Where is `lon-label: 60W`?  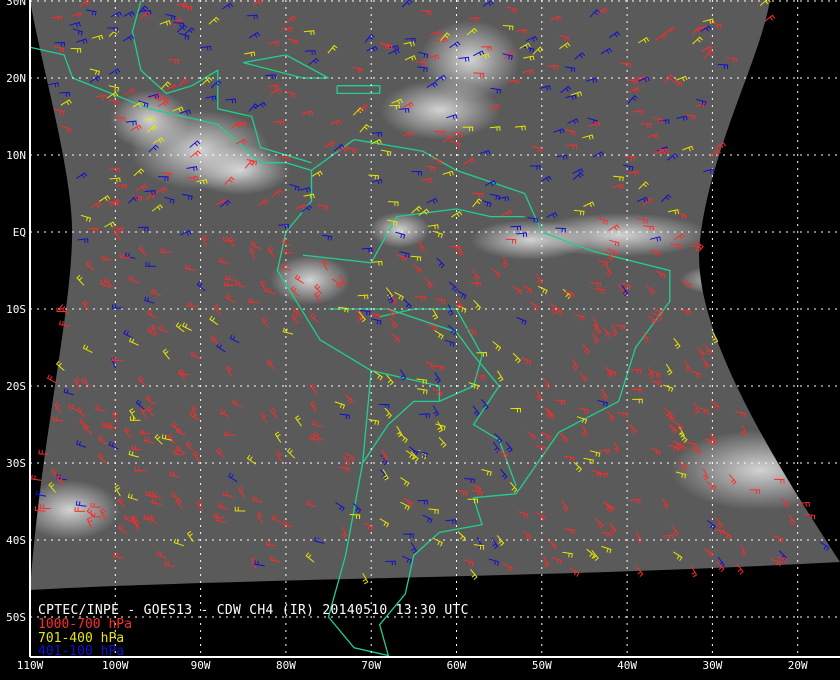 lon-label: 60W is located at coordinates (456, 665).